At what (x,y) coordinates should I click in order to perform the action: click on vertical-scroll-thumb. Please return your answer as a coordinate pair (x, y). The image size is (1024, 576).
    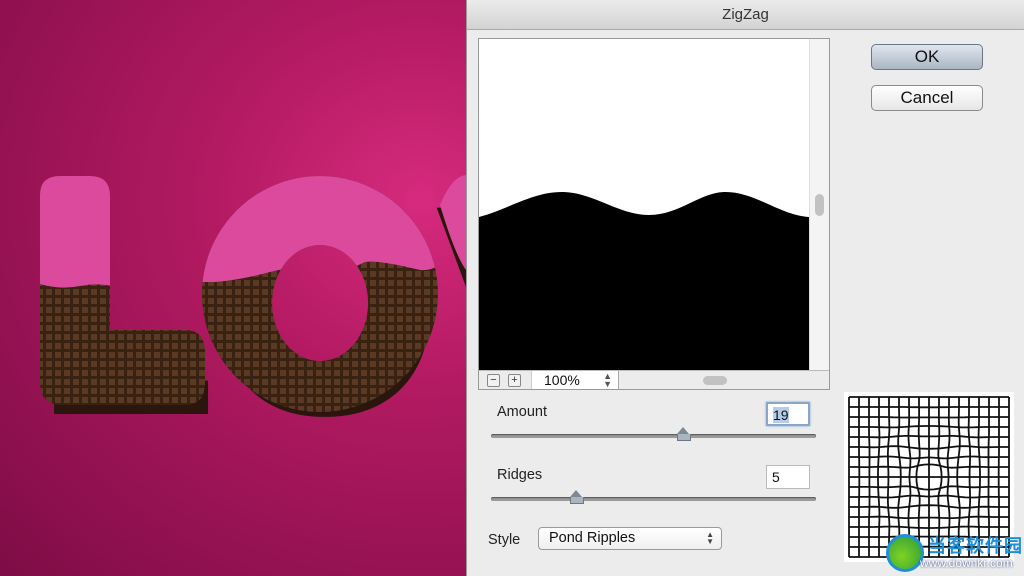
    Looking at the image, I should click on (819, 205).